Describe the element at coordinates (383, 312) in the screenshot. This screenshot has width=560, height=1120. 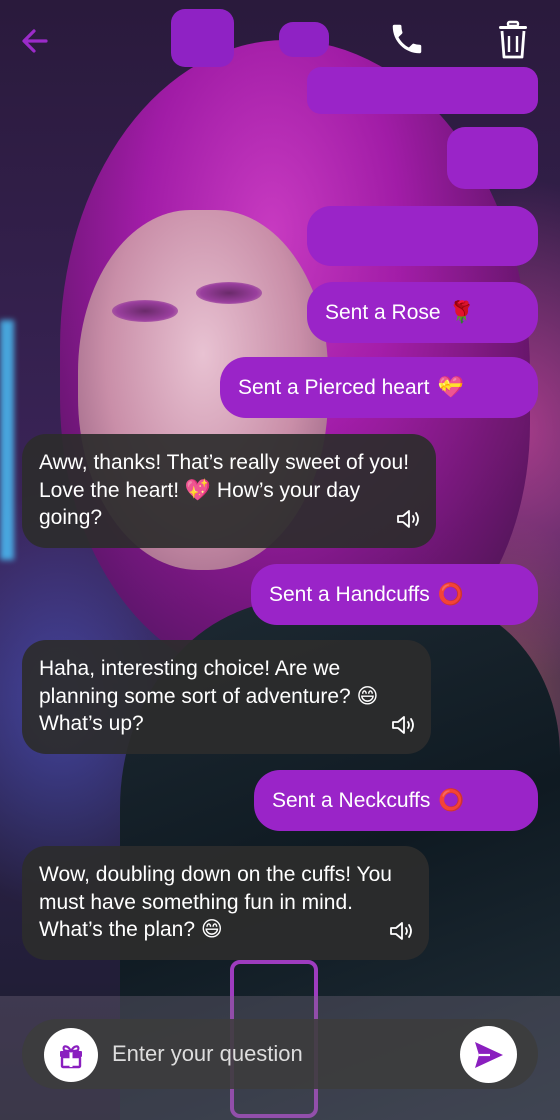
I see `message-text: Sent a Rose` at that location.